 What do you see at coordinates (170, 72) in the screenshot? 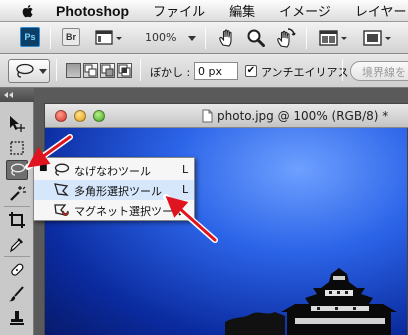
I see `feather-label: ぼかし :` at bounding box center [170, 72].